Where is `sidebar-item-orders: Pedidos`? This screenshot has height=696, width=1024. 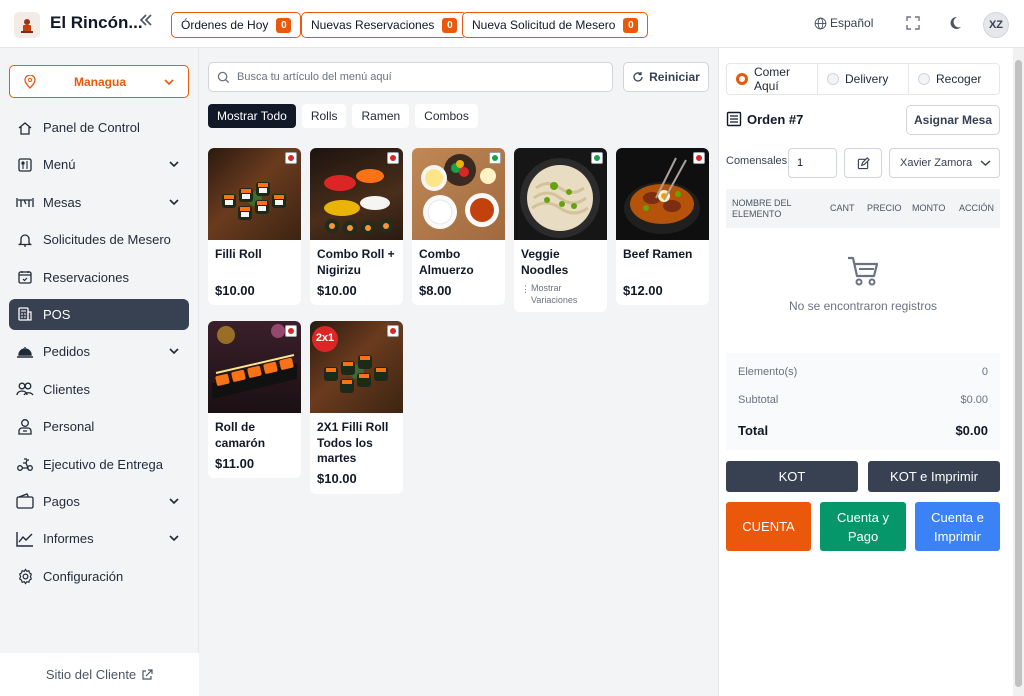
sidebar-item-orders: Pedidos is located at coordinates (99, 351).